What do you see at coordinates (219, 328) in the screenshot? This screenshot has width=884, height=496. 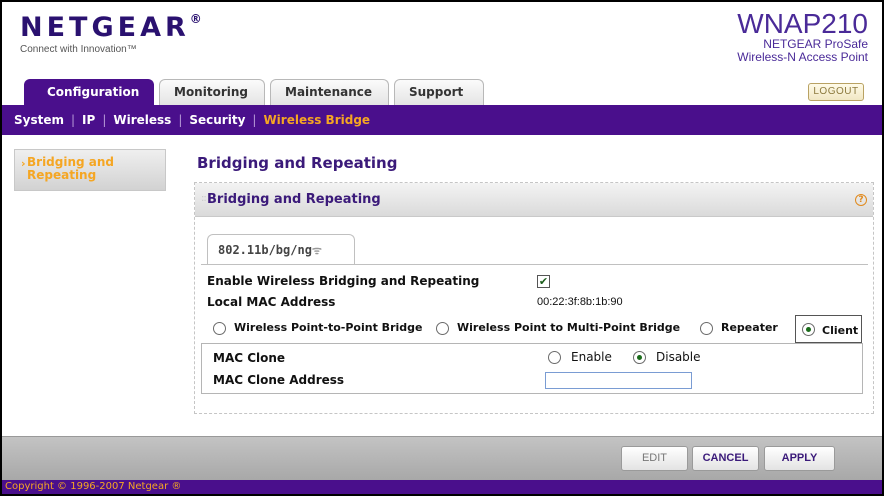 I see `mode-radio-point-to-point` at bounding box center [219, 328].